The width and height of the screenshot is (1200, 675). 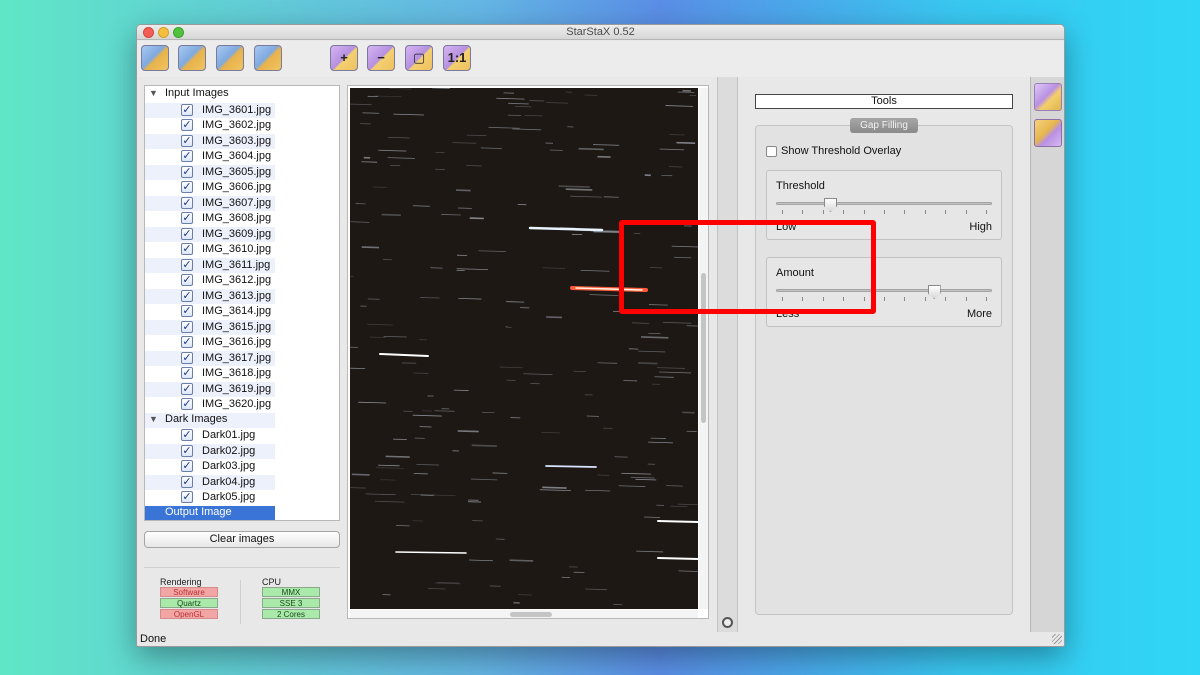 I want to click on list-item: ✓ IMG_3612.jpg, so click(x=210, y=281).